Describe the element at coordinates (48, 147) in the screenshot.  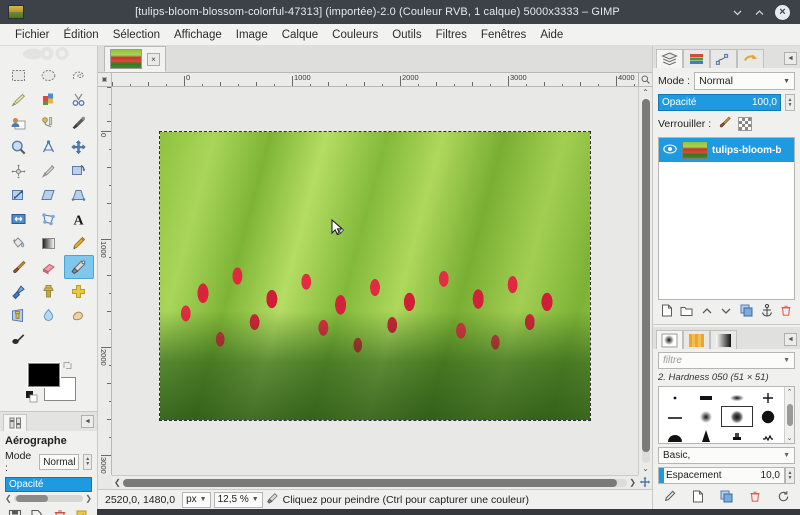
I see `tool-measure` at that location.